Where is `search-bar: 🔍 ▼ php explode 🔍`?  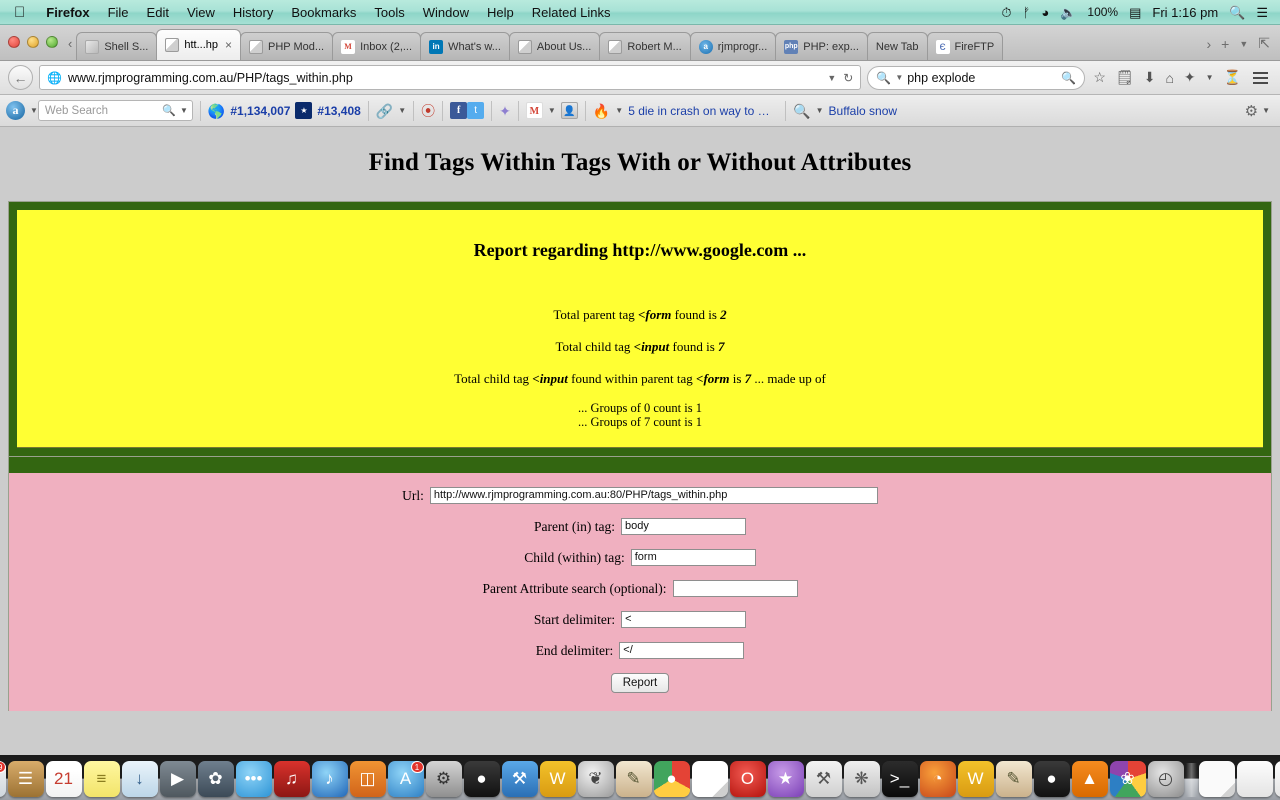 search-bar: 🔍 ▼ php explode 🔍 is located at coordinates (976, 77).